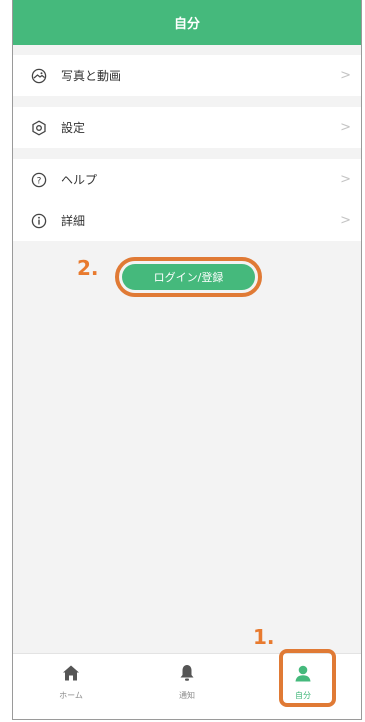 Image resolution: width=365 pixels, height=722 pixels. I want to click on menu-item-settings: 設定 >, so click(187, 127).